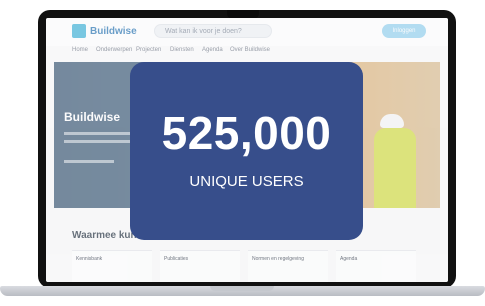 This screenshot has width=485, height=306. Describe the element at coordinates (349, 259) in the screenshot. I see `card-label: Agenda` at that location.